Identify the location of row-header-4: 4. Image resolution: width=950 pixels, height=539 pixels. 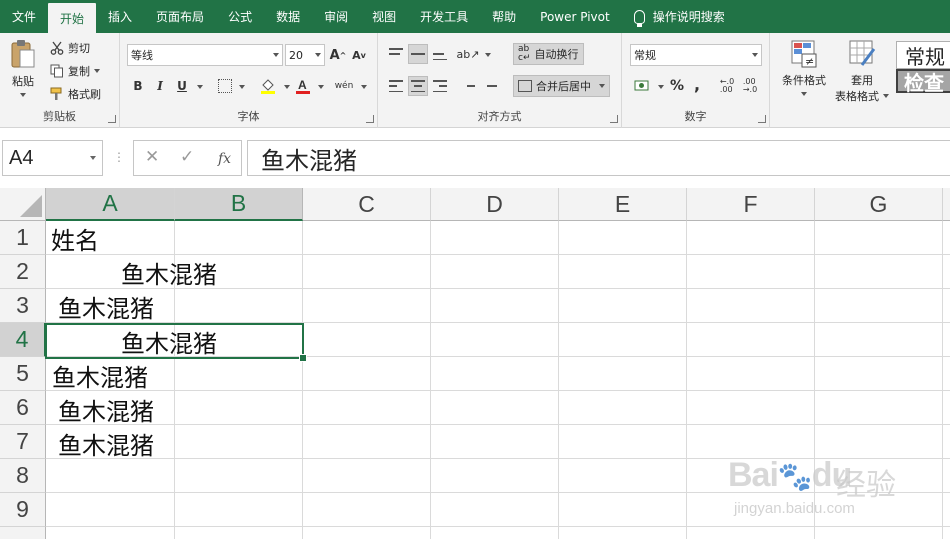
(23, 340).